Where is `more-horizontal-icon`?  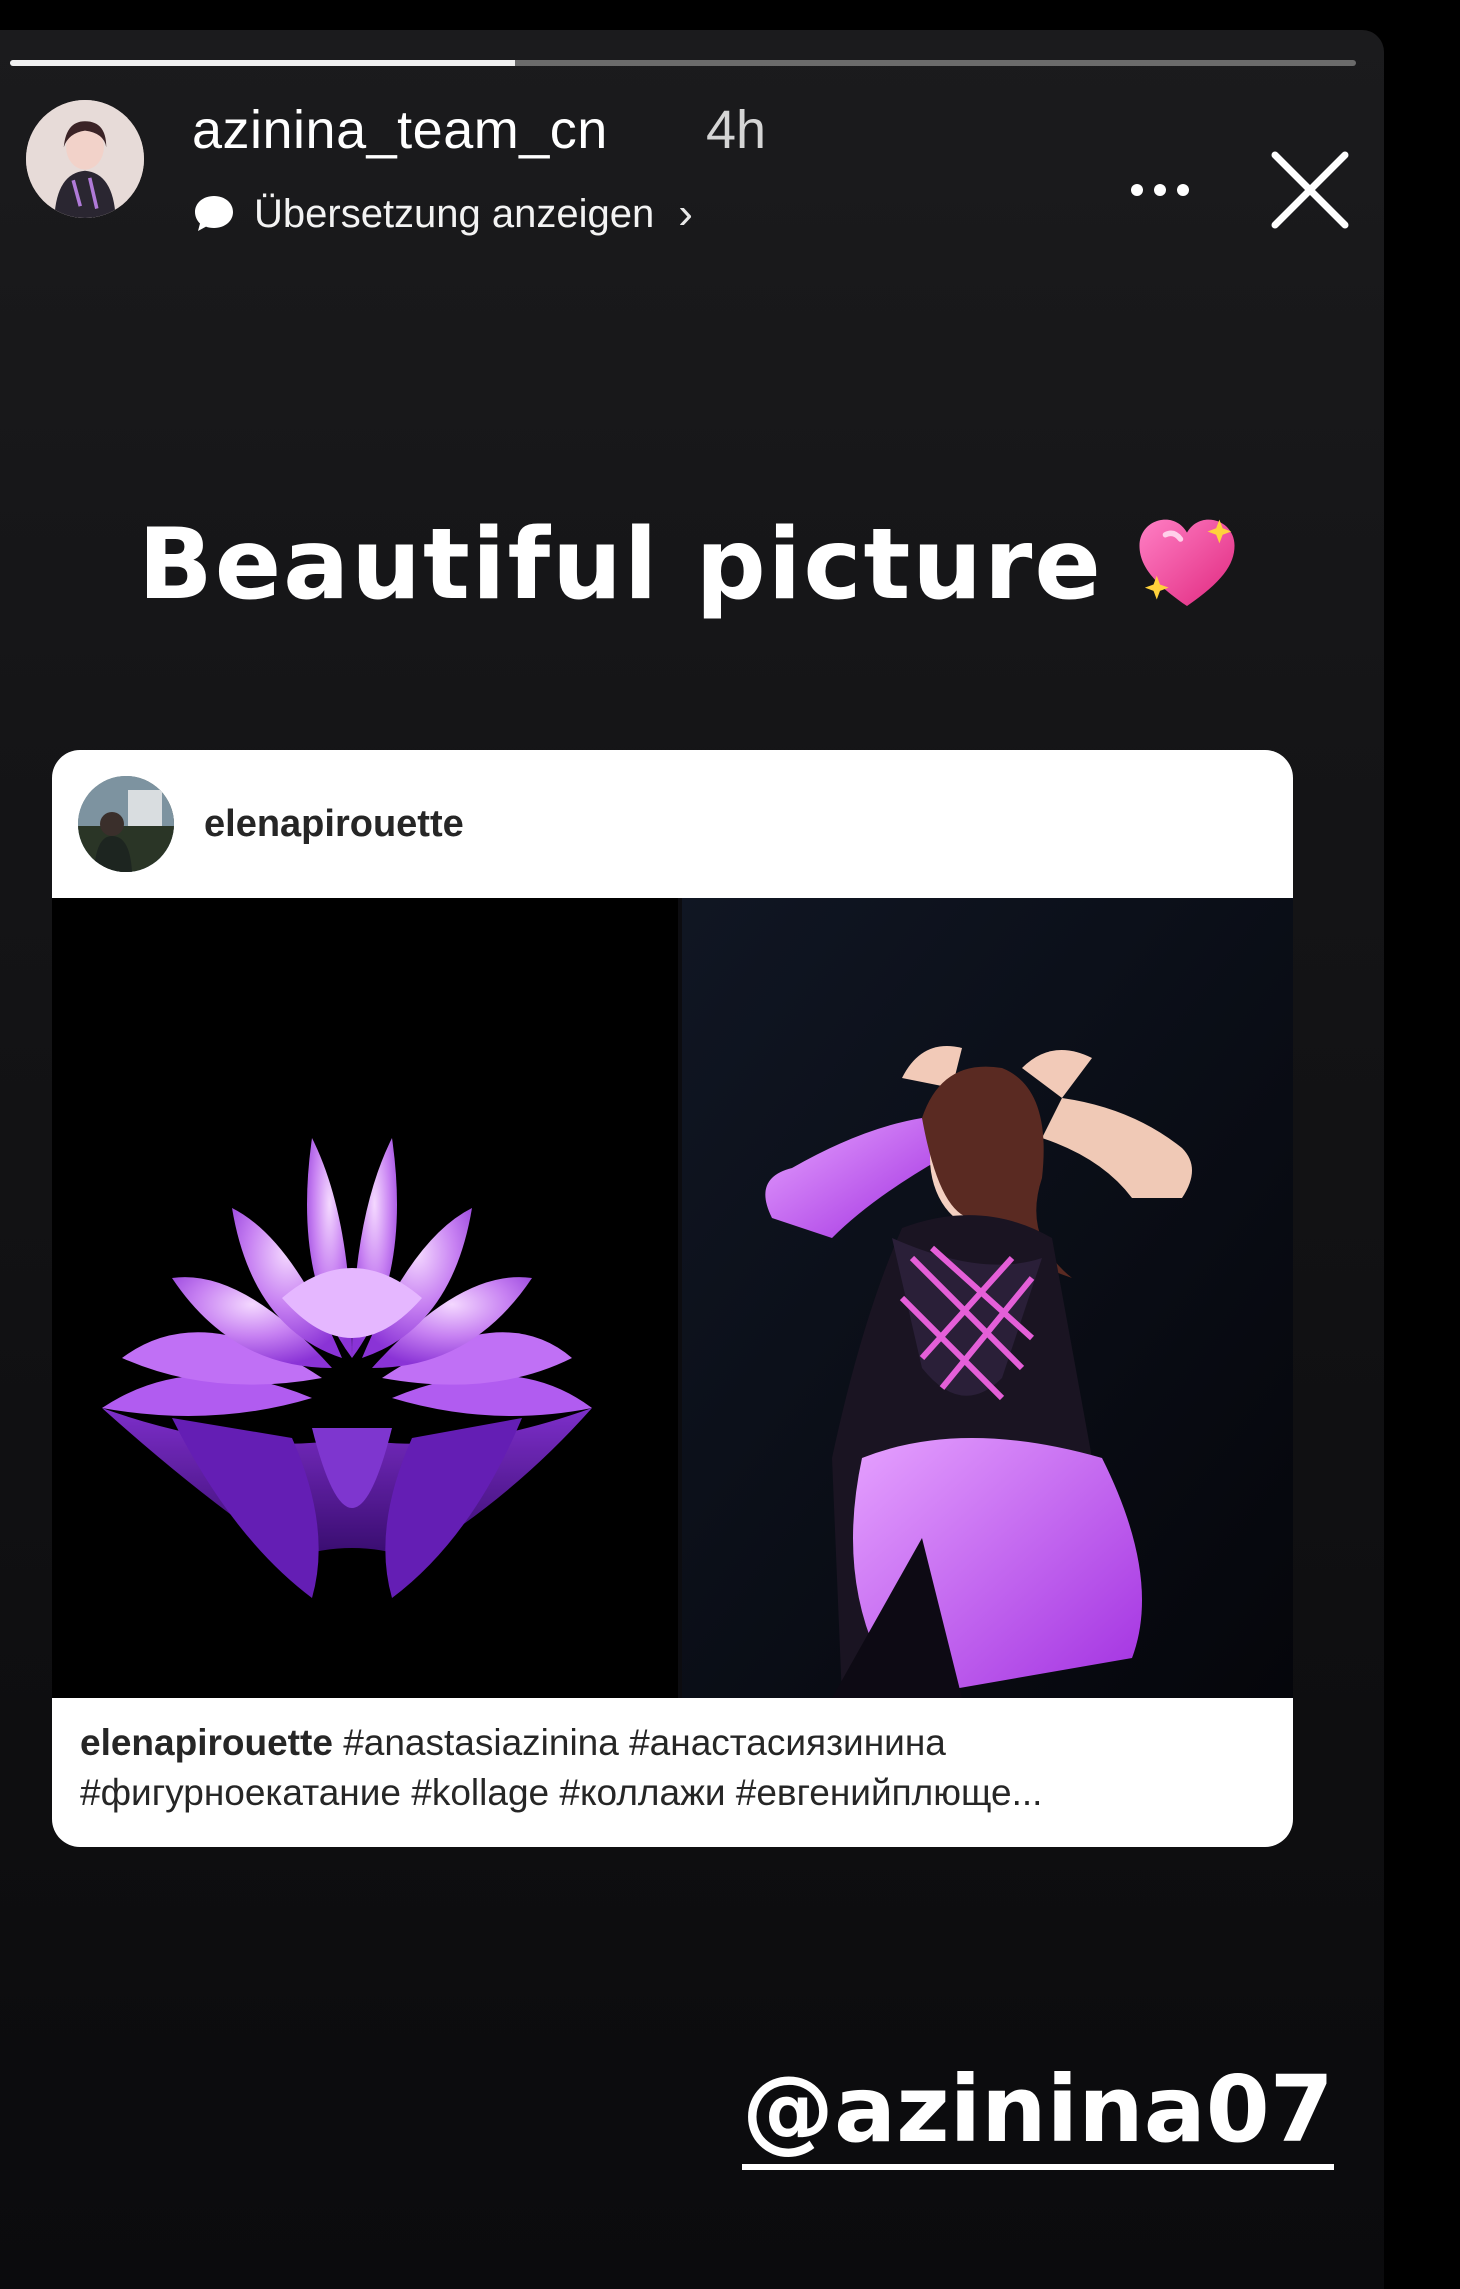 more-horizontal-icon is located at coordinates (1160, 190).